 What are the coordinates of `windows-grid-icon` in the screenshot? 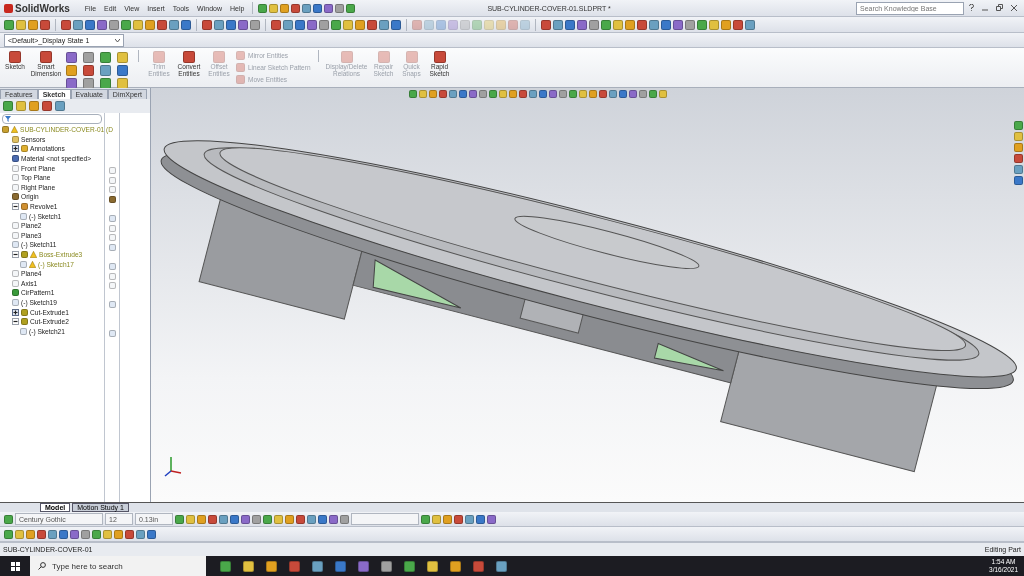 It's located at (15, 566).